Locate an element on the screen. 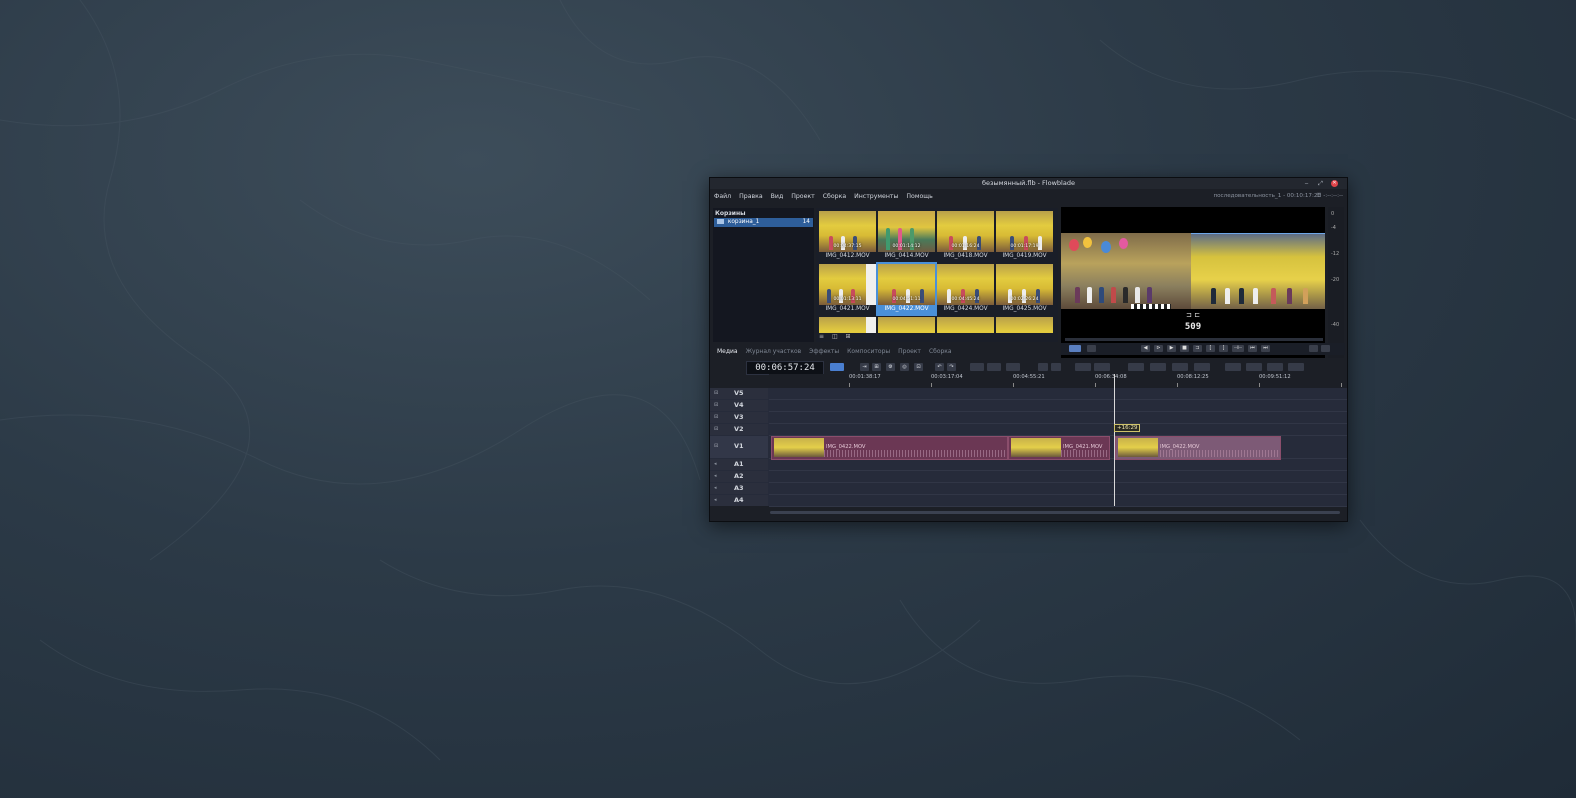 This screenshot has height=798, width=1576. maximize-button: ⤢ is located at coordinates (1320, 183).